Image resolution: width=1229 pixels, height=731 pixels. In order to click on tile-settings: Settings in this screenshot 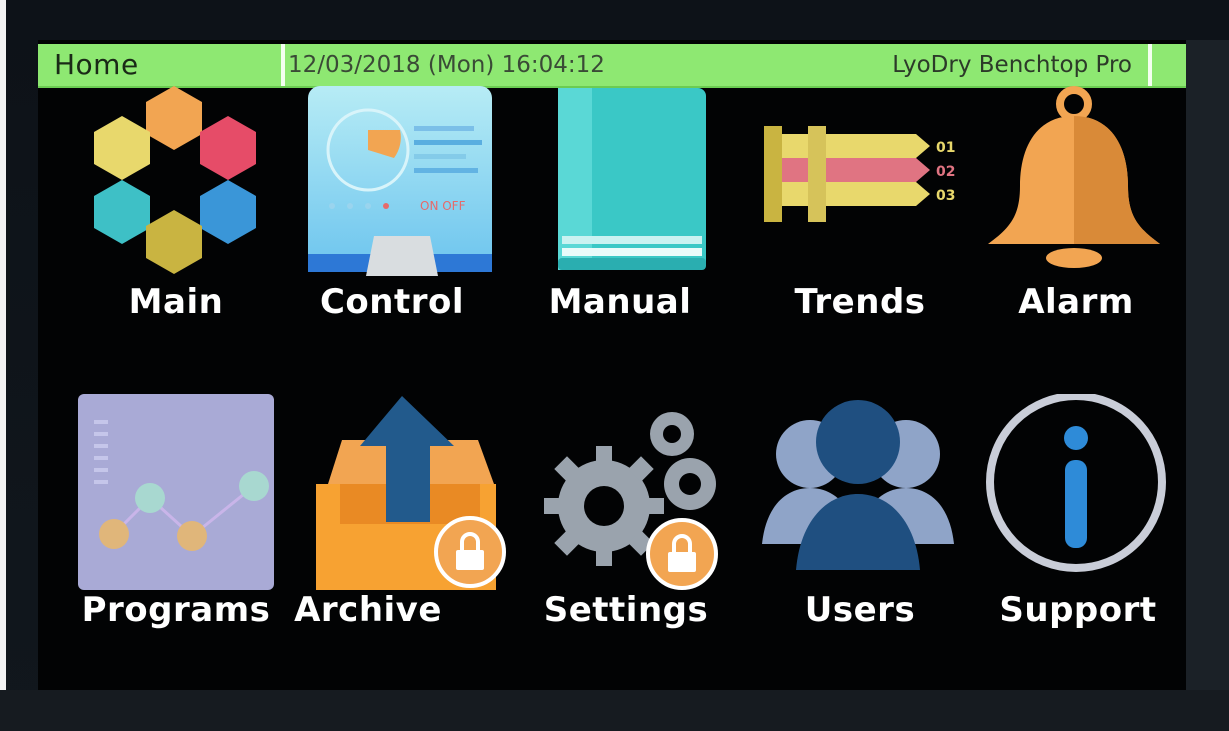, I will do `click(632, 542)`.